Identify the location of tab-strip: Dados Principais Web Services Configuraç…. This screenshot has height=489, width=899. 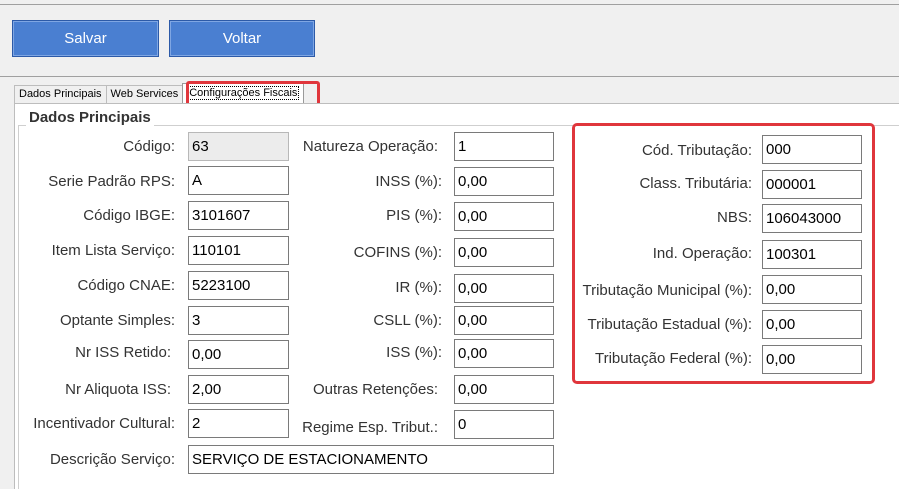
(159, 93).